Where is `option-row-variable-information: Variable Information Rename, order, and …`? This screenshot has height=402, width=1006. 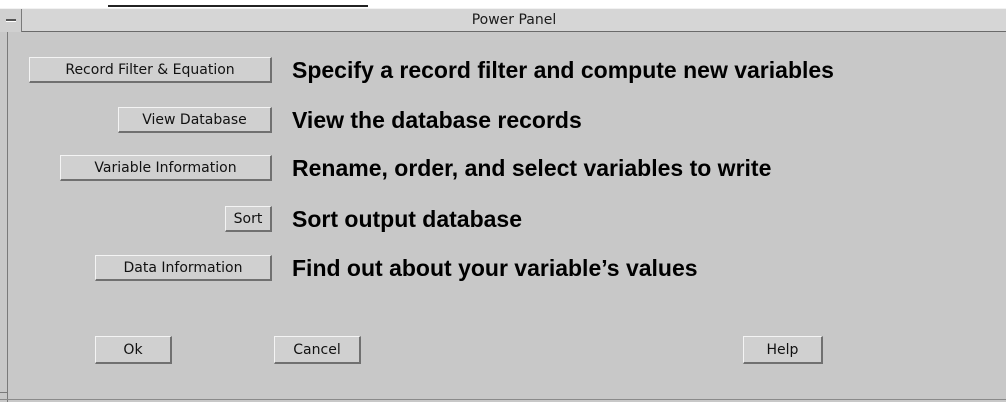
option-row-variable-information: Variable Information Rename, order, and … is located at coordinates (503, 170).